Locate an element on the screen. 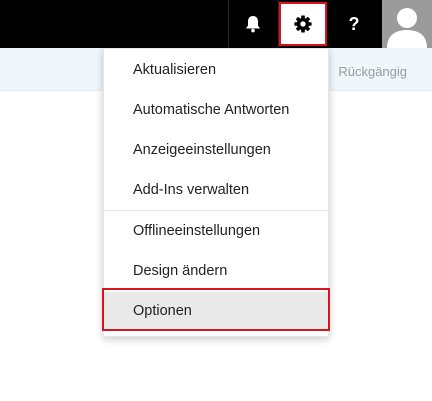  notifications-button is located at coordinates (253, 24).